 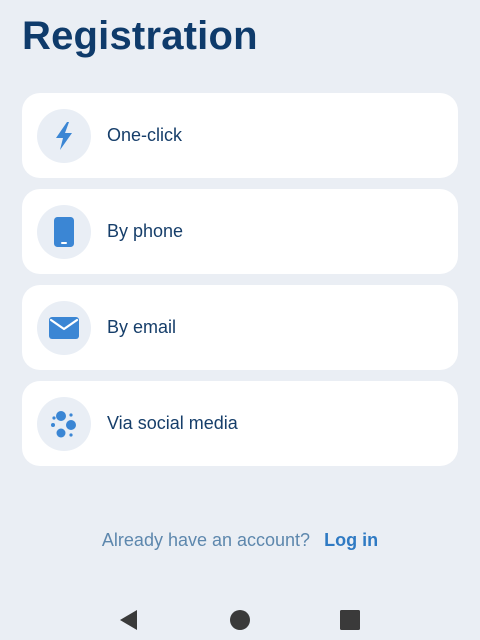 What do you see at coordinates (240, 327) in the screenshot?
I see `by-email-option: By email` at bounding box center [240, 327].